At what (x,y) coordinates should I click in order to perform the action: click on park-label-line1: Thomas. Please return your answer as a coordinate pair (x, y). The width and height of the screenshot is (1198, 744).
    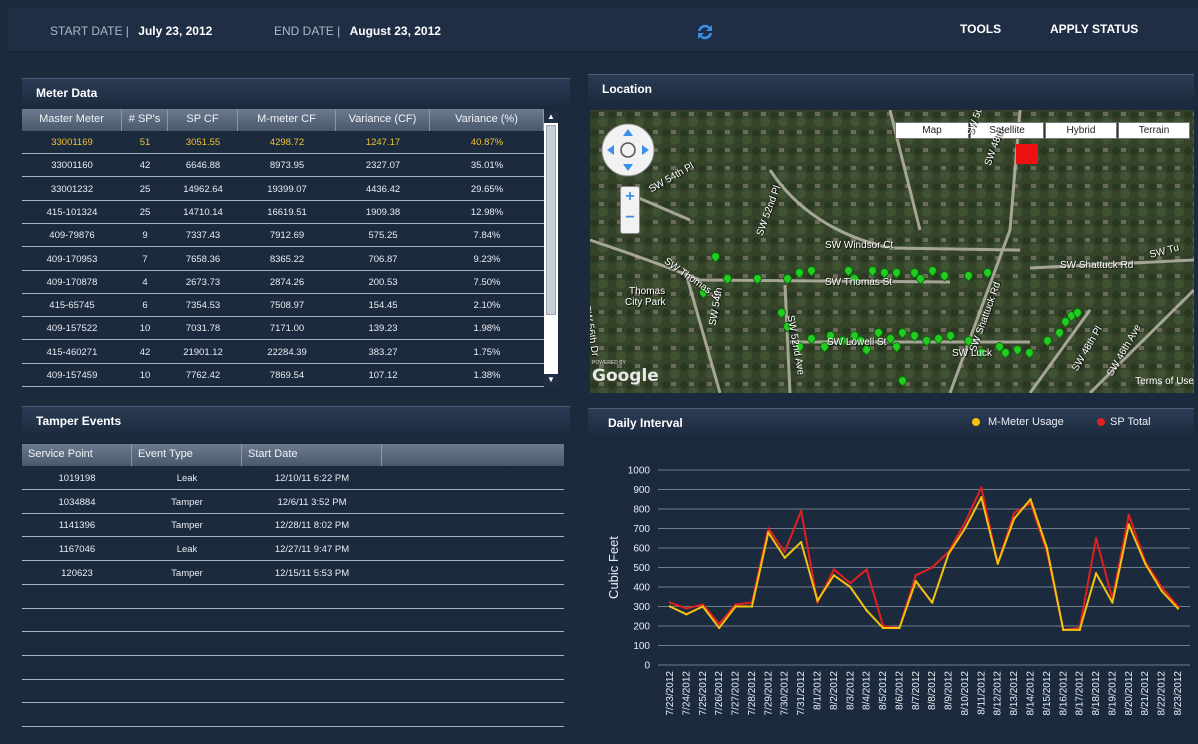
    Looking at the image, I should click on (647, 291).